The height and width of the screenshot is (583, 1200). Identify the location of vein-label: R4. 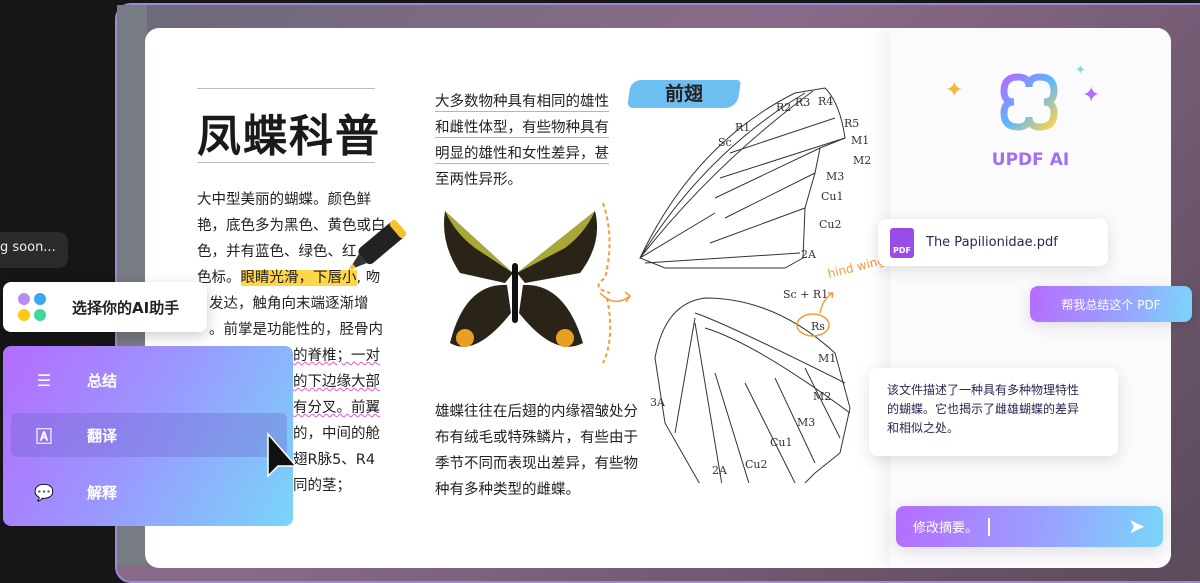
(826, 101).